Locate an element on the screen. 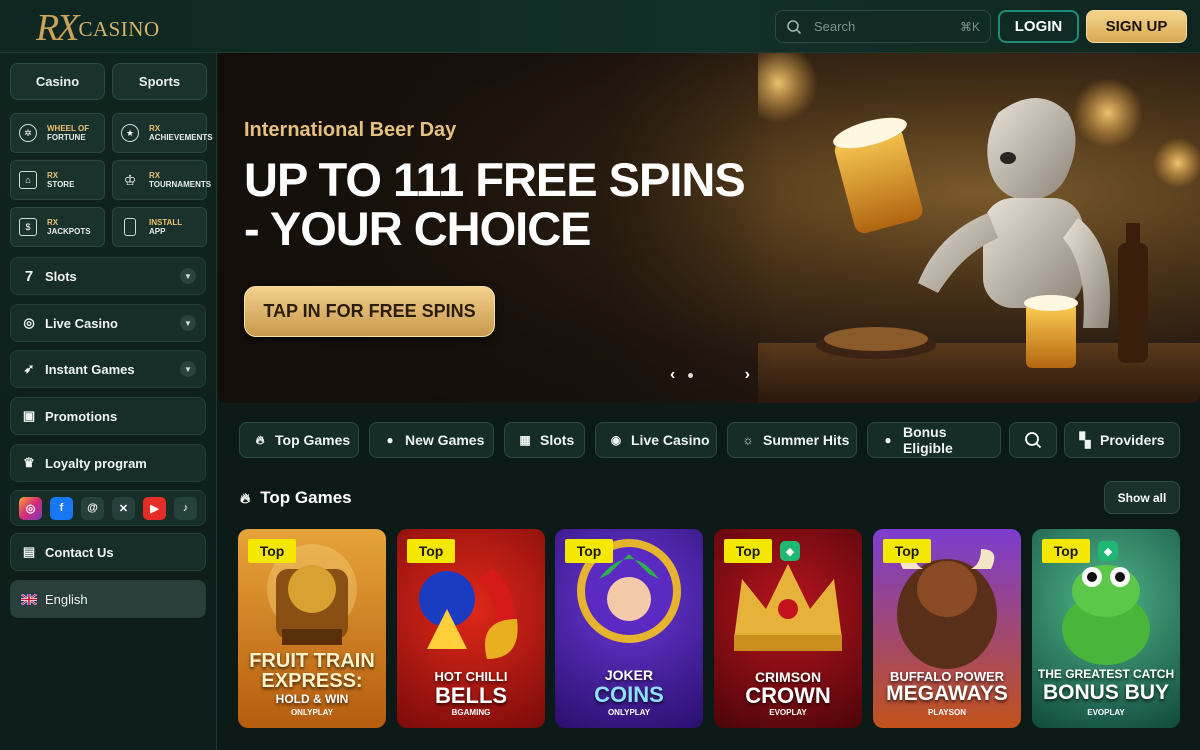 Image resolution: width=1200 pixels, height=750 pixels. category-slots: ▦ Slots is located at coordinates (544, 440).